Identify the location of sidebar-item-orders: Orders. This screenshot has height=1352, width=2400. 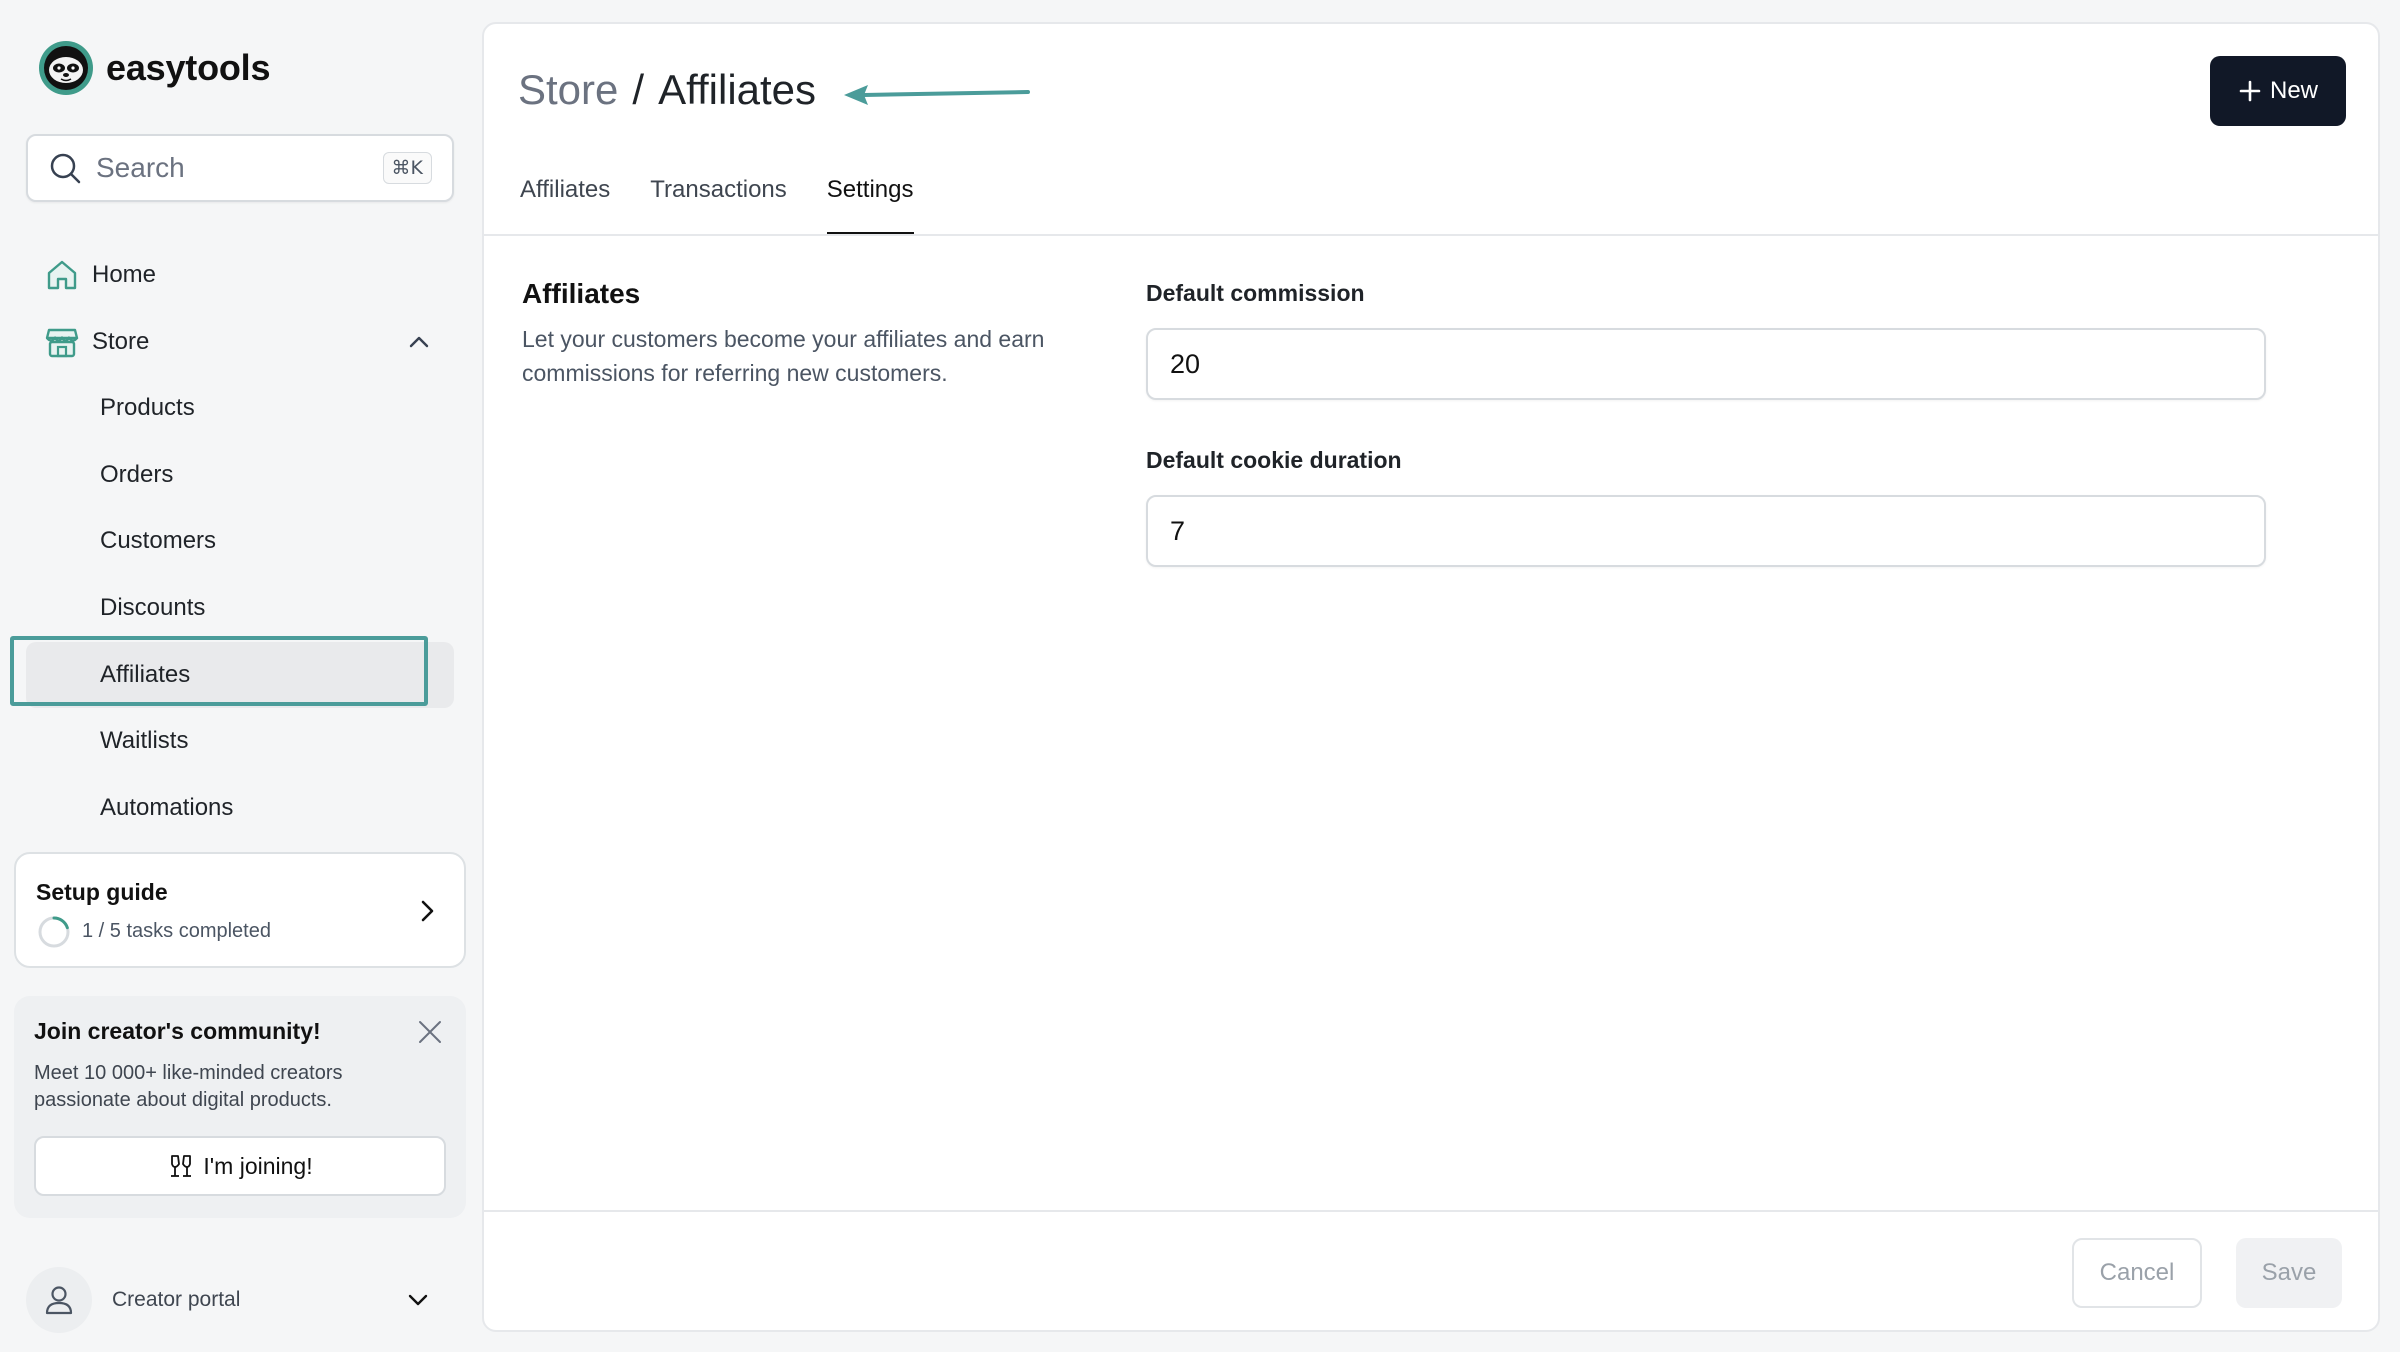
(240, 475).